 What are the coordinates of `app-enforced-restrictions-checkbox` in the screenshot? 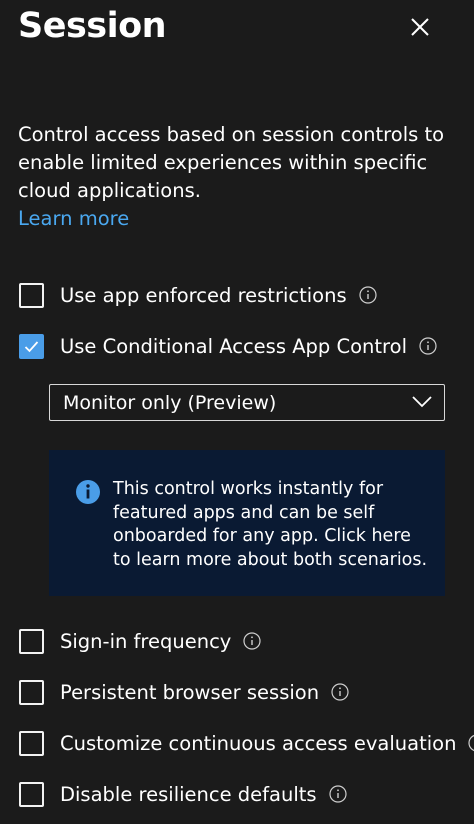 It's located at (31, 295).